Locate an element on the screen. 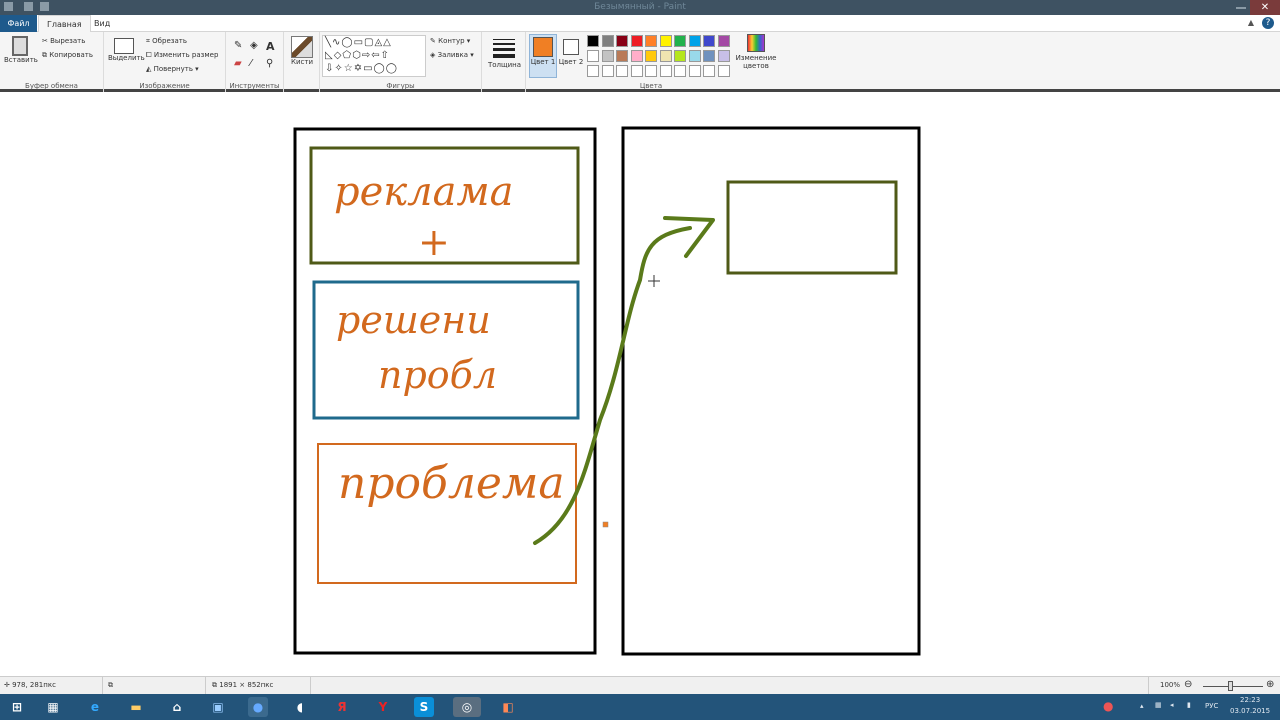 This screenshot has width=1280, height=720. network-icon: ▦ is located at coordinates (1158, 705).